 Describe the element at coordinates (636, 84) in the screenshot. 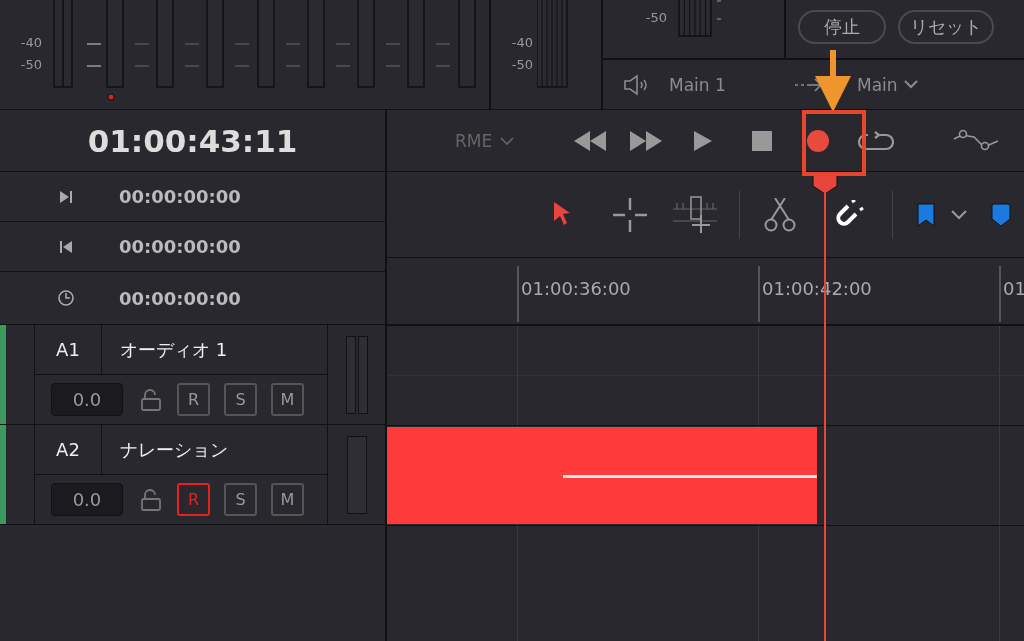

I see `speaker-icon` at that location.